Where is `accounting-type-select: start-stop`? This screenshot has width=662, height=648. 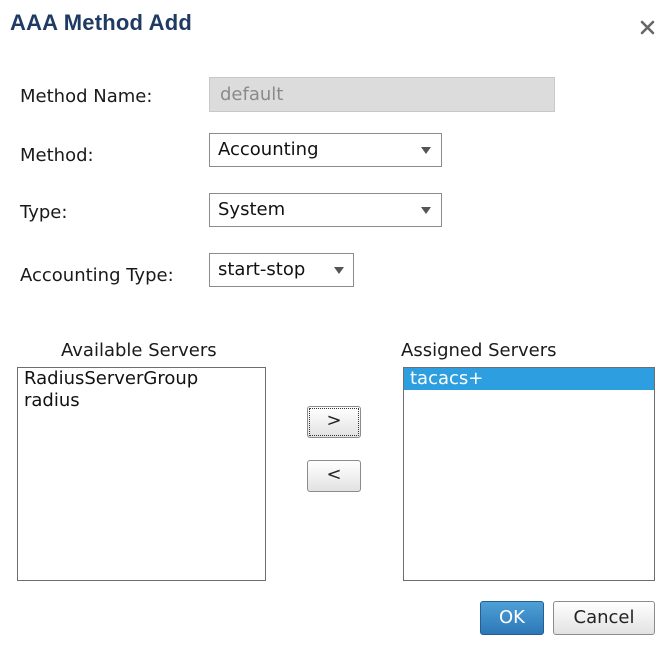
accounting-type-select: start-stop is located at coordinates (281, 270).